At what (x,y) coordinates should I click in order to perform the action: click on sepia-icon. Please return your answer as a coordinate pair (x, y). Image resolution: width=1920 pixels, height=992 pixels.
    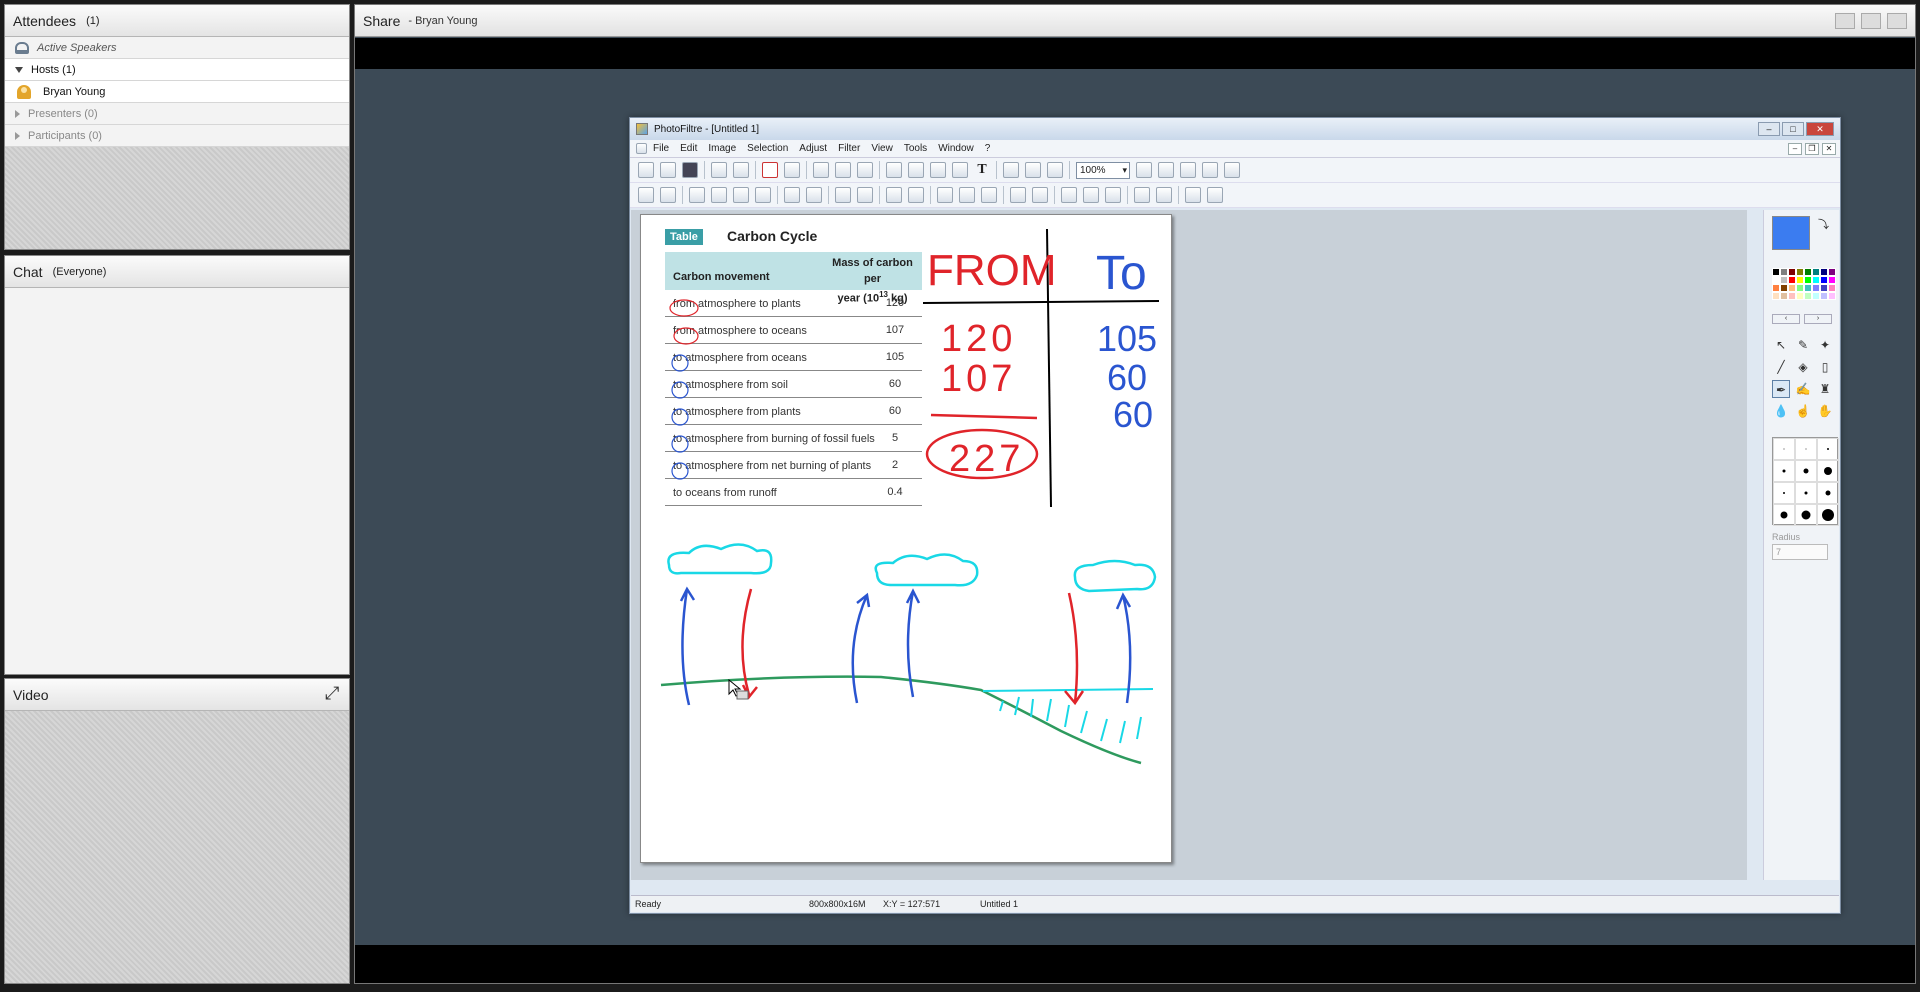
    Looking at the image, I should click on (916, 195).